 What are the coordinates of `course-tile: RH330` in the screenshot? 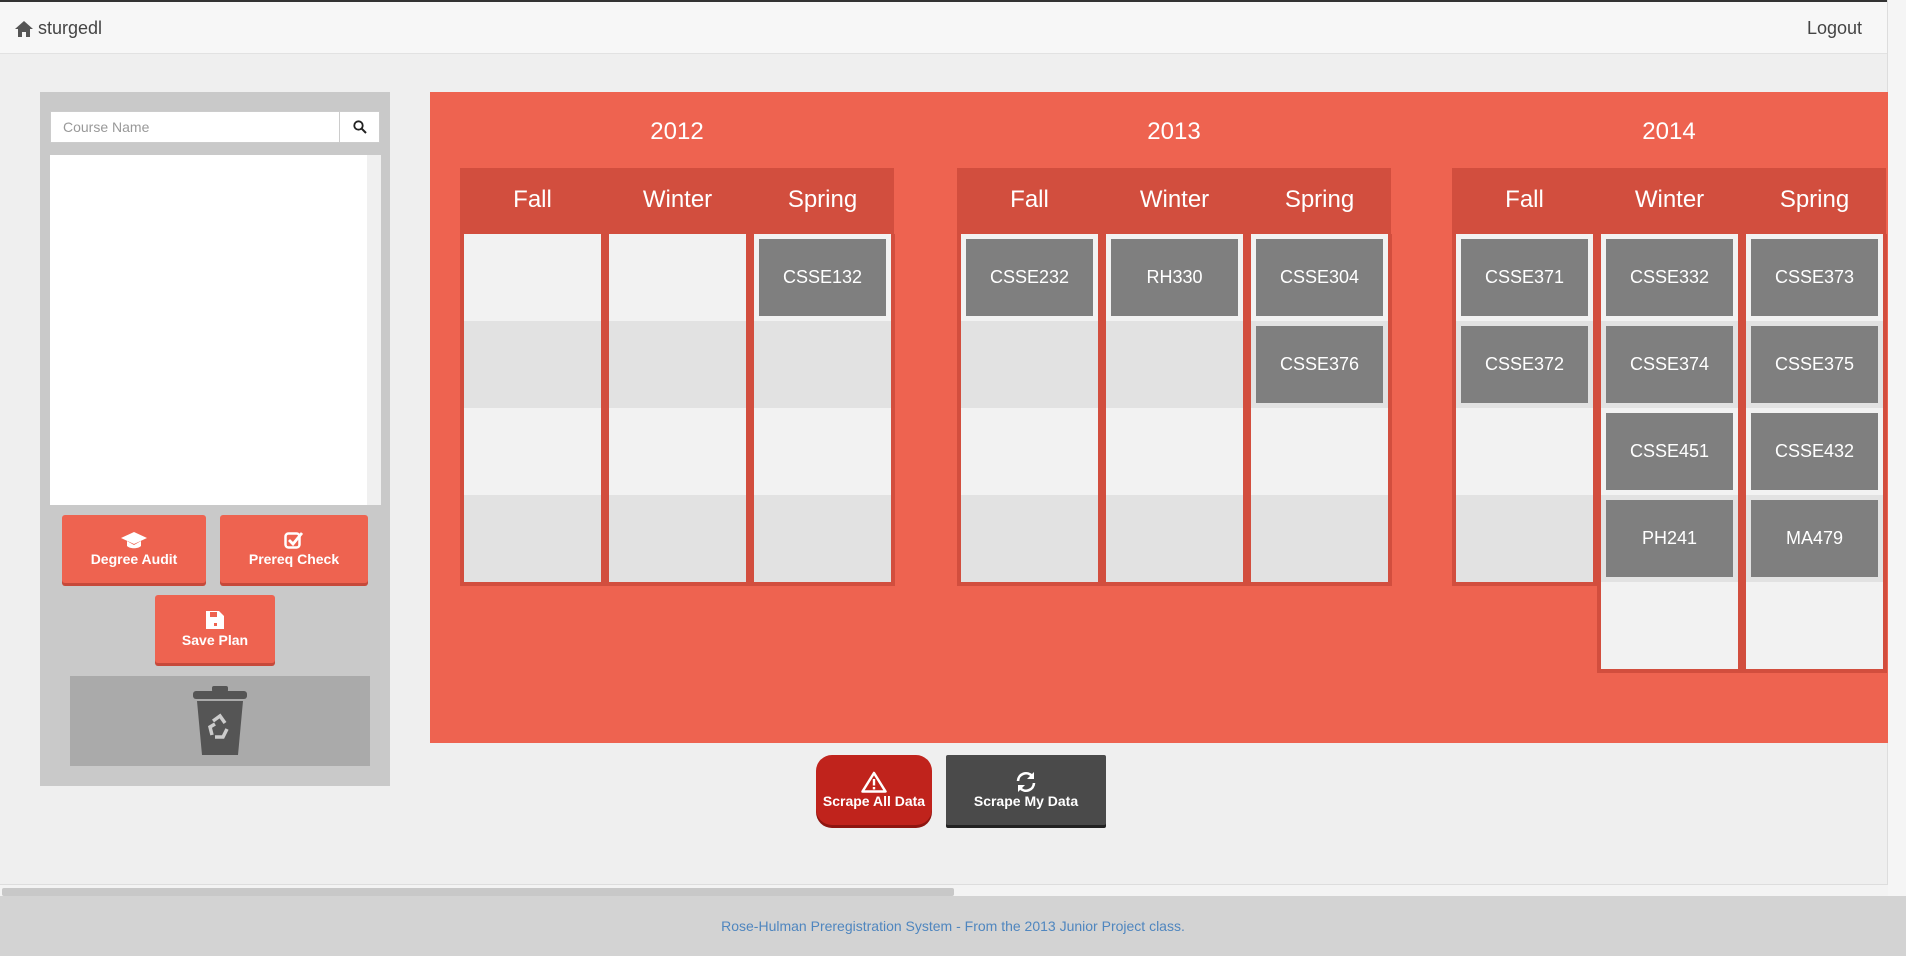 It's located at (1174, 277).